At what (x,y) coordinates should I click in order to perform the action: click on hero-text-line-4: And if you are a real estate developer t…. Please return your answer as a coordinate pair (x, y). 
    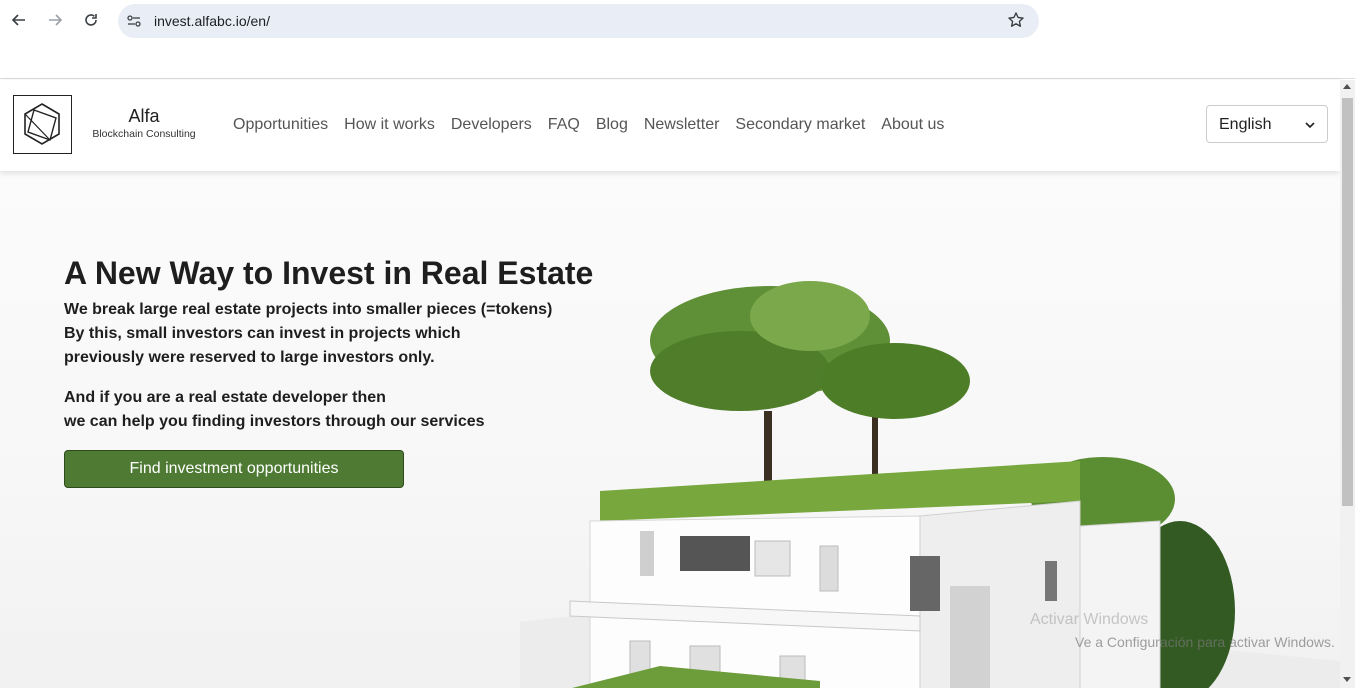
    Looking at the image, I should click on (225, 397).